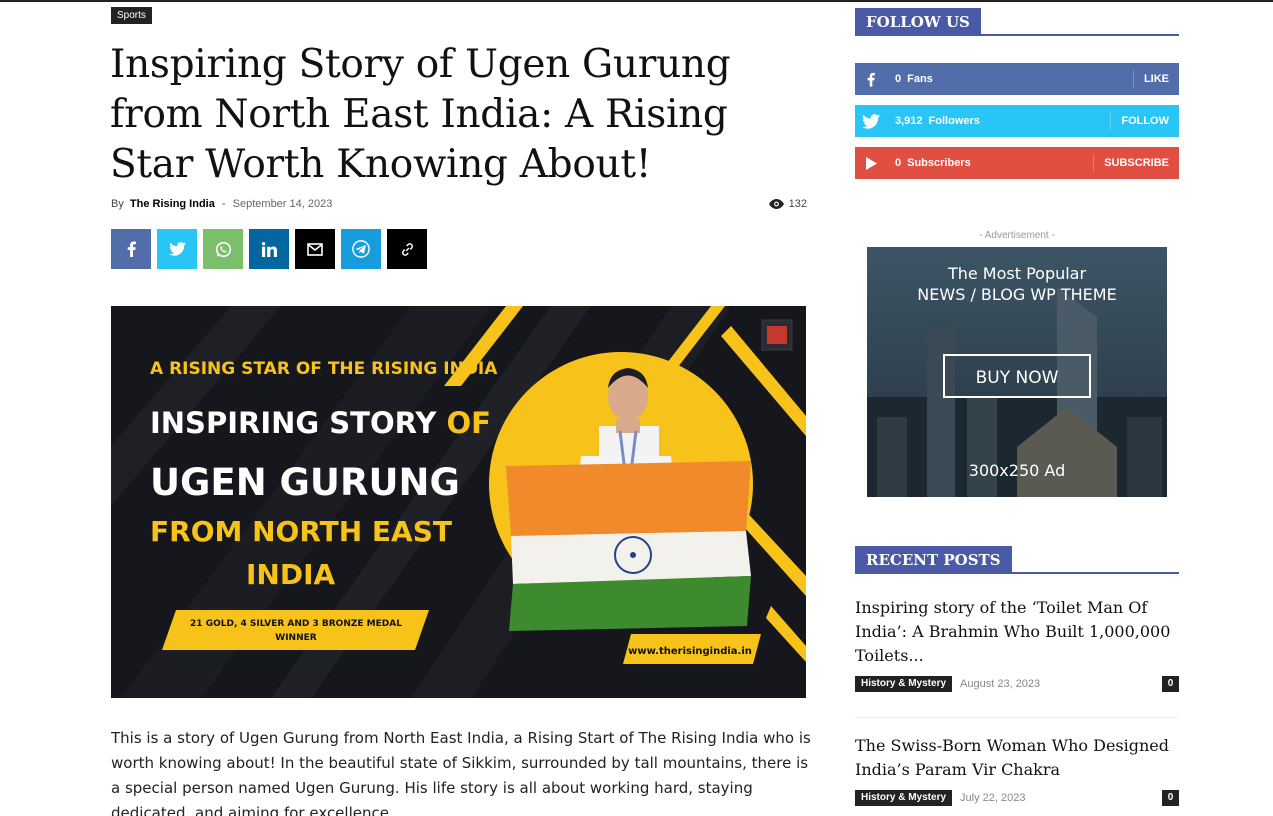 The image size is (1273, 816). What do you see at coordinates (690, 651) in the screenshot?
I see `hero-website: www.therisingindia.in` at bounding box center [690, 651].